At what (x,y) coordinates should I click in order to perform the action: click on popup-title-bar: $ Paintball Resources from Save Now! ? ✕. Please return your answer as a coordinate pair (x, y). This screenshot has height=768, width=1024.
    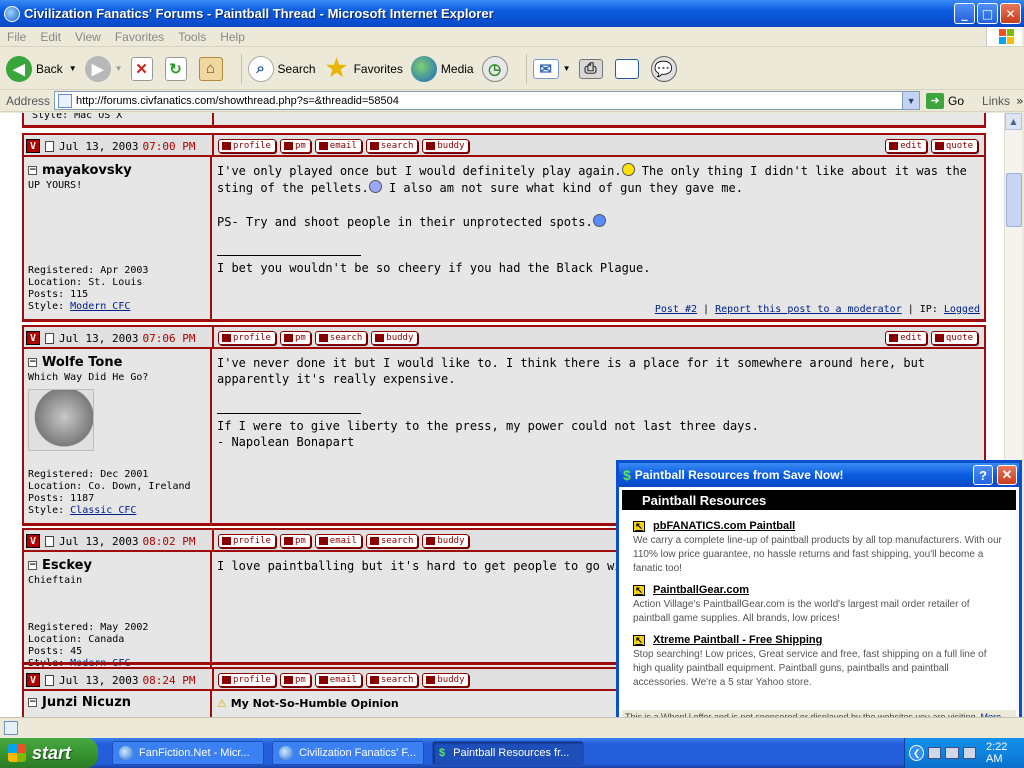
    Looking at the image, I should click on (819, 475).